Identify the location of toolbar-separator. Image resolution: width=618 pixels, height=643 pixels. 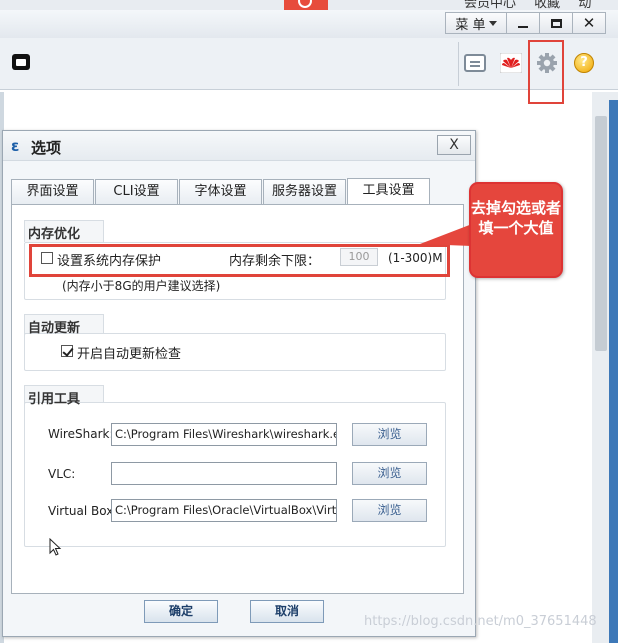
(458, 64).